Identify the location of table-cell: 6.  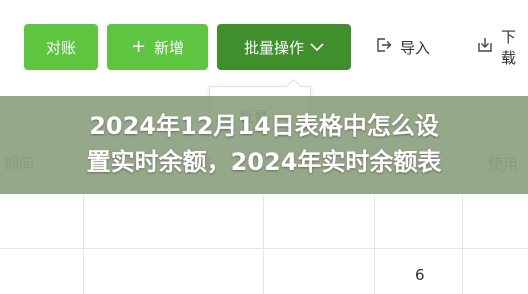
(420, 275).